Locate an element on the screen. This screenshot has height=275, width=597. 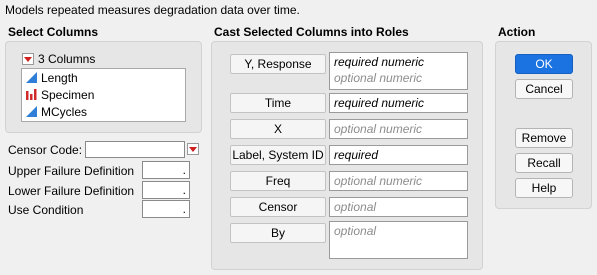
lower-failure-label: Lower Failure Definition is located at coordinates (71, 191).